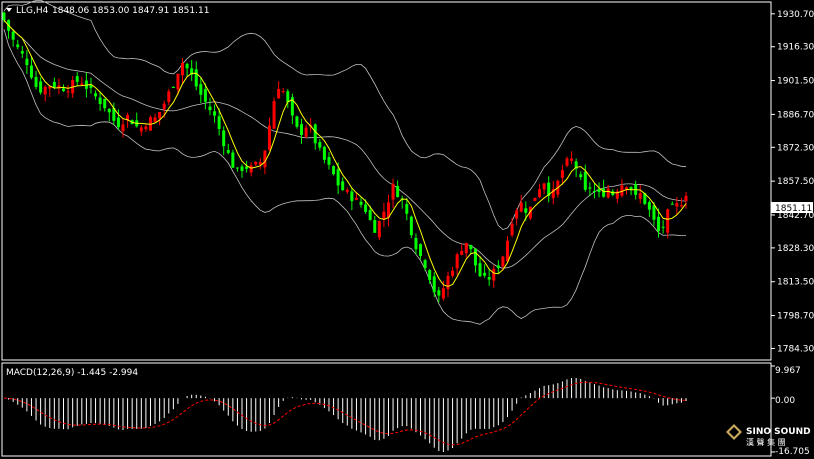 Image resolution: width=814 pixels, height=459 pixels. I want to click on collapse-triangle-icon, so click(9, 10).